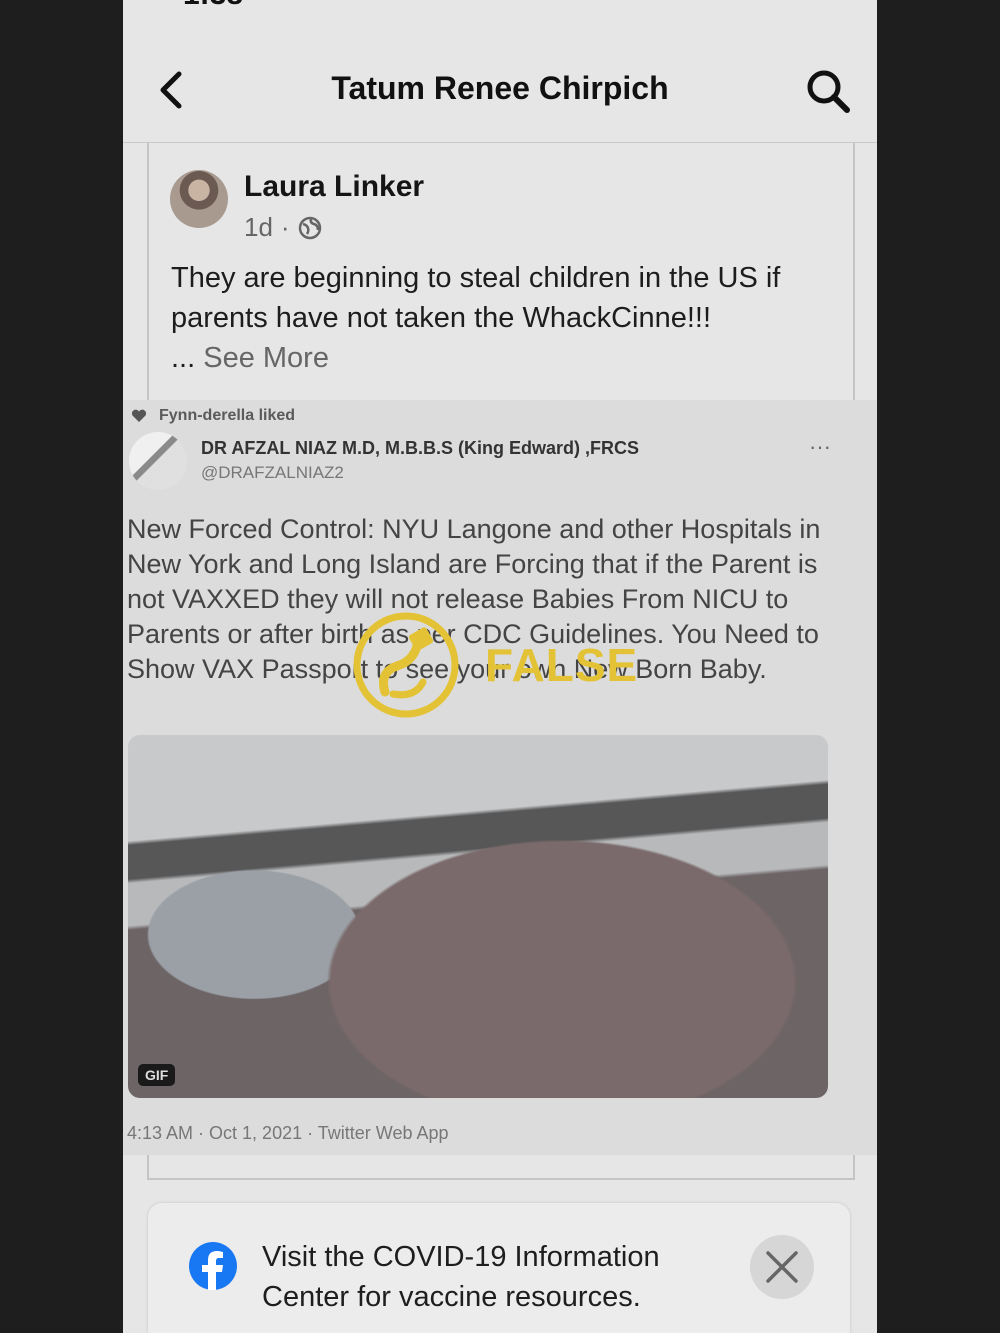  I want to click on post-meta: 1d ·, so click(283, 227).